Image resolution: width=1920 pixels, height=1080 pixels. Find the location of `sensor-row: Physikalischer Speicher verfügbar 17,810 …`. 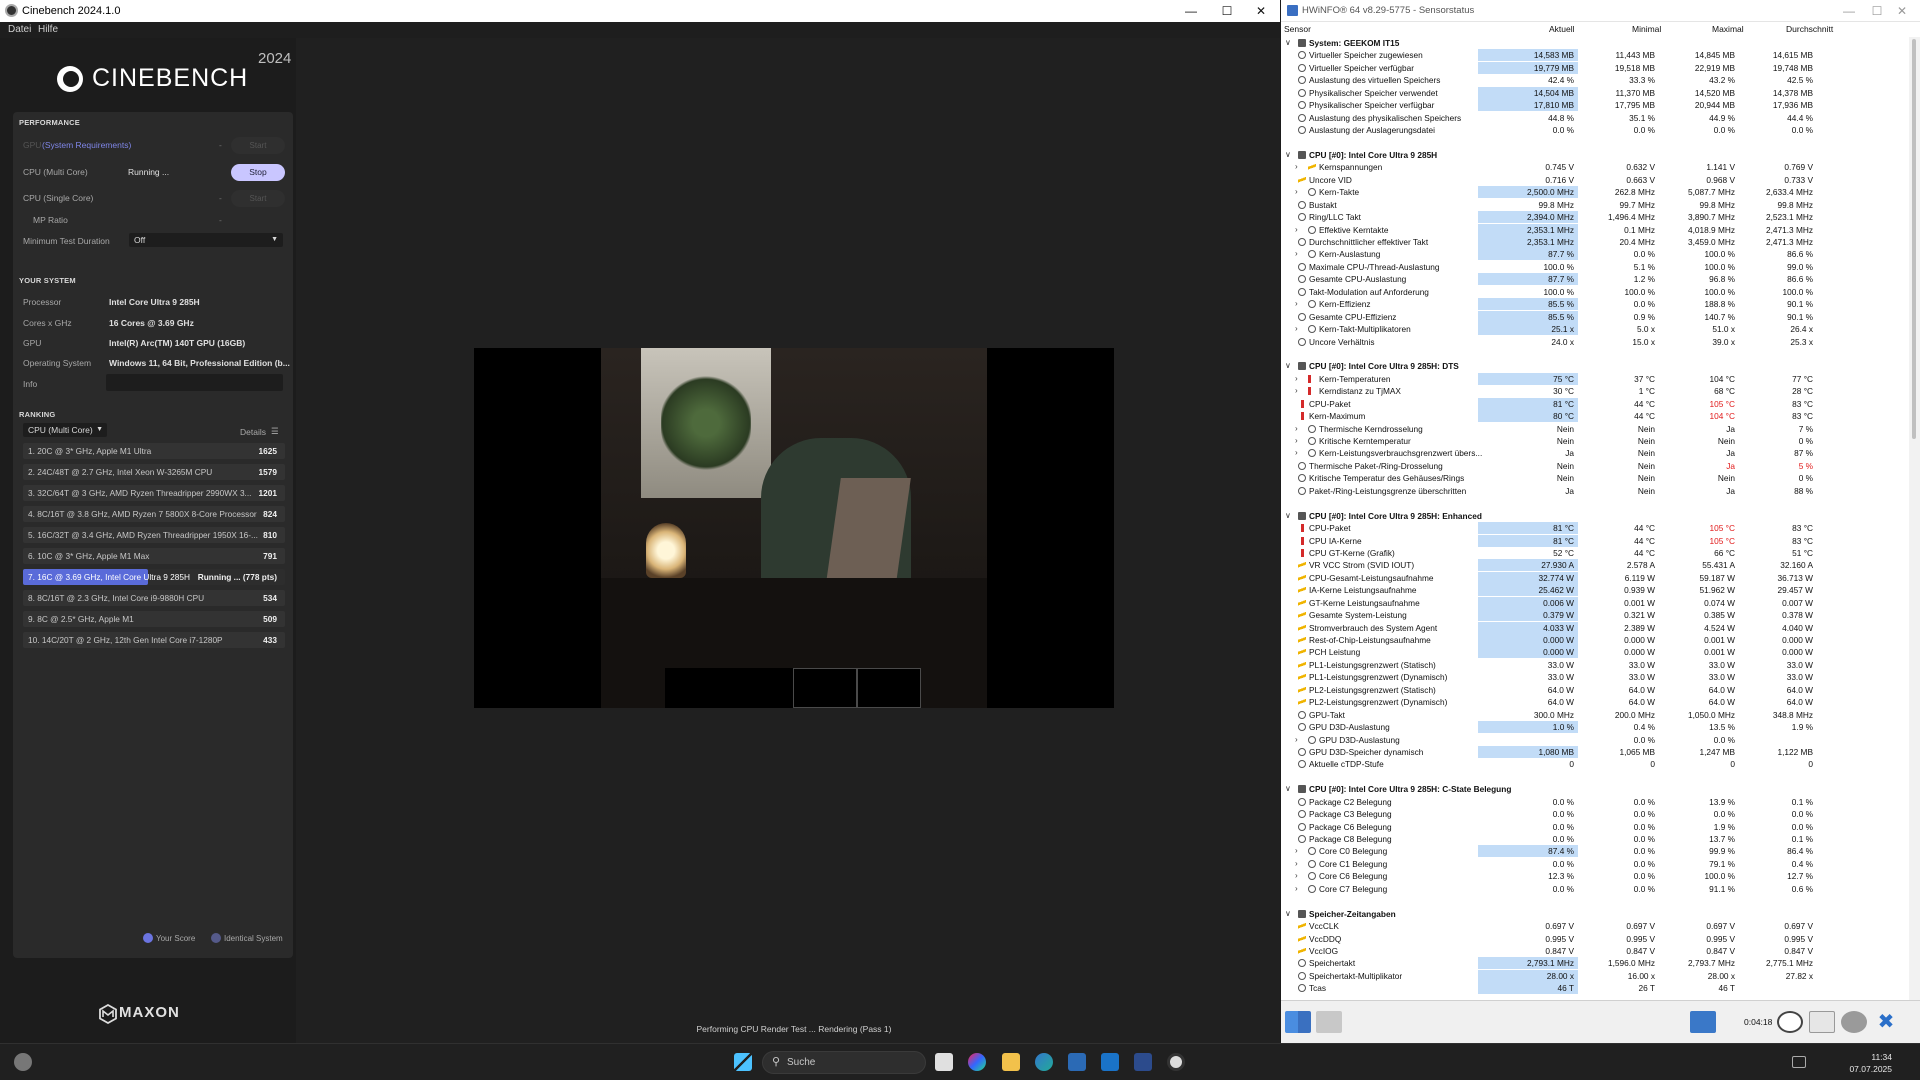

sensor-row: Physikalischer Speicher verfügbar 17,810 … is located at coordinates (1600, 105).